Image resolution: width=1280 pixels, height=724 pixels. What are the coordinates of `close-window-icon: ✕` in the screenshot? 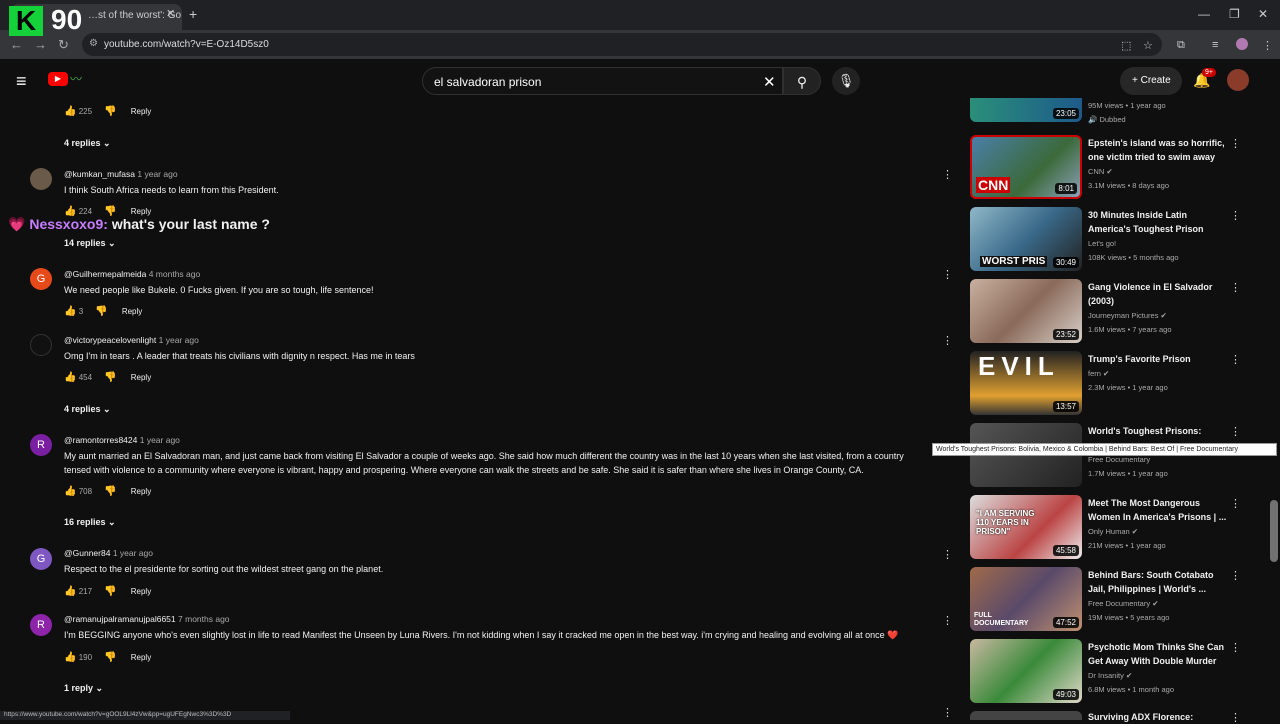 It's located at (1263, 14).